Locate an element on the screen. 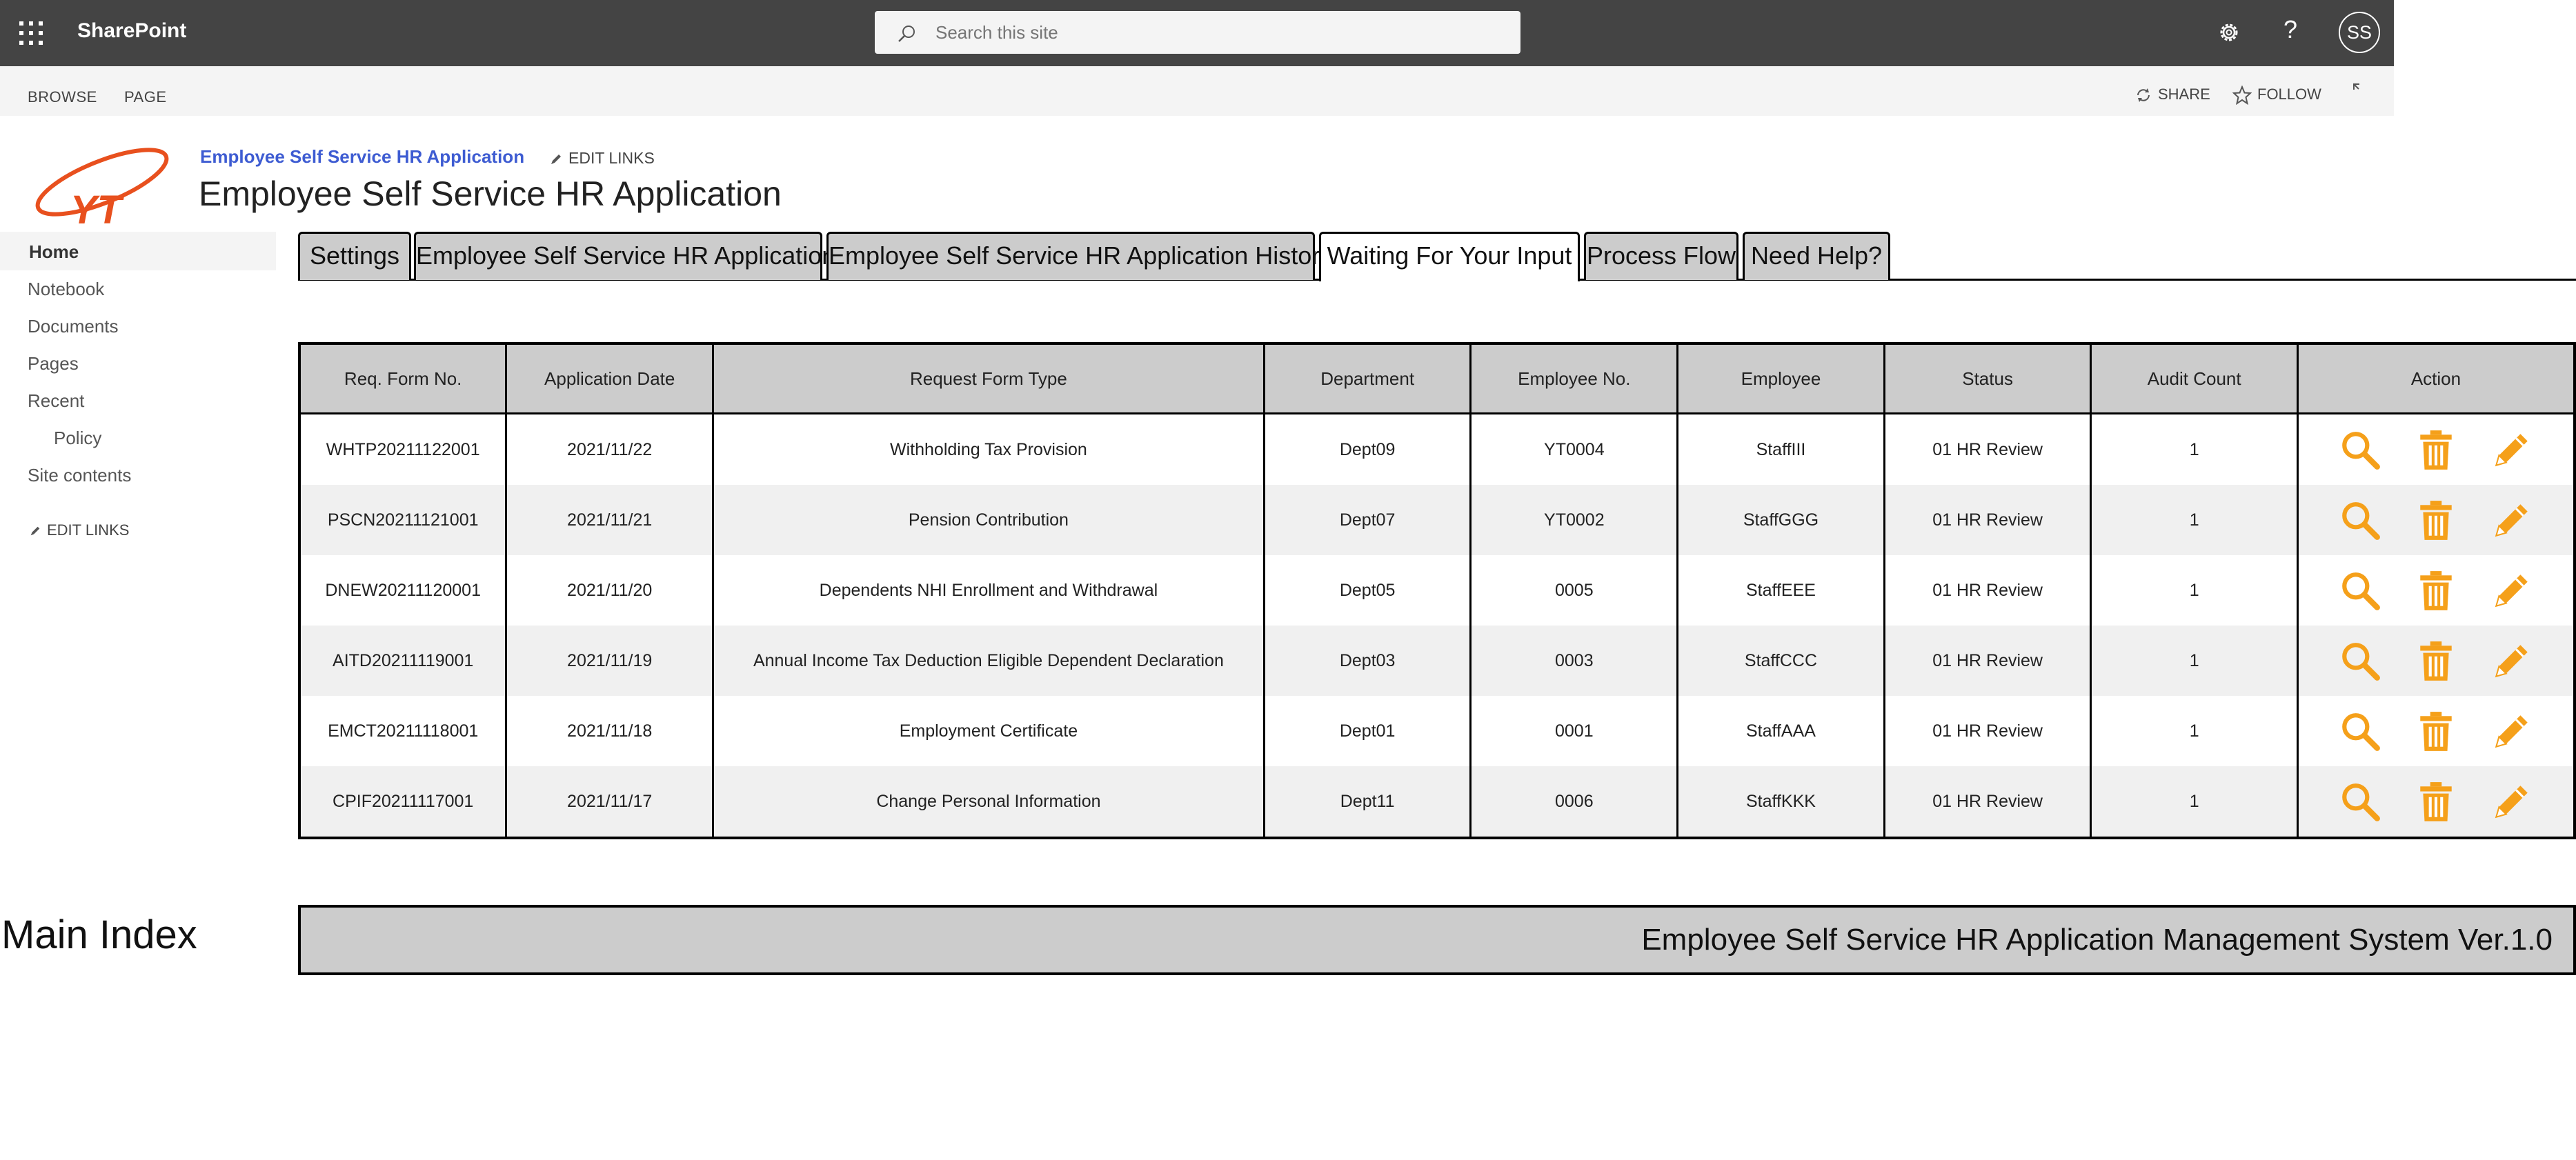 The width and height of the screenshot is (2576, 1160). col-header: Employee No. is located at coordinates (1574, 378).